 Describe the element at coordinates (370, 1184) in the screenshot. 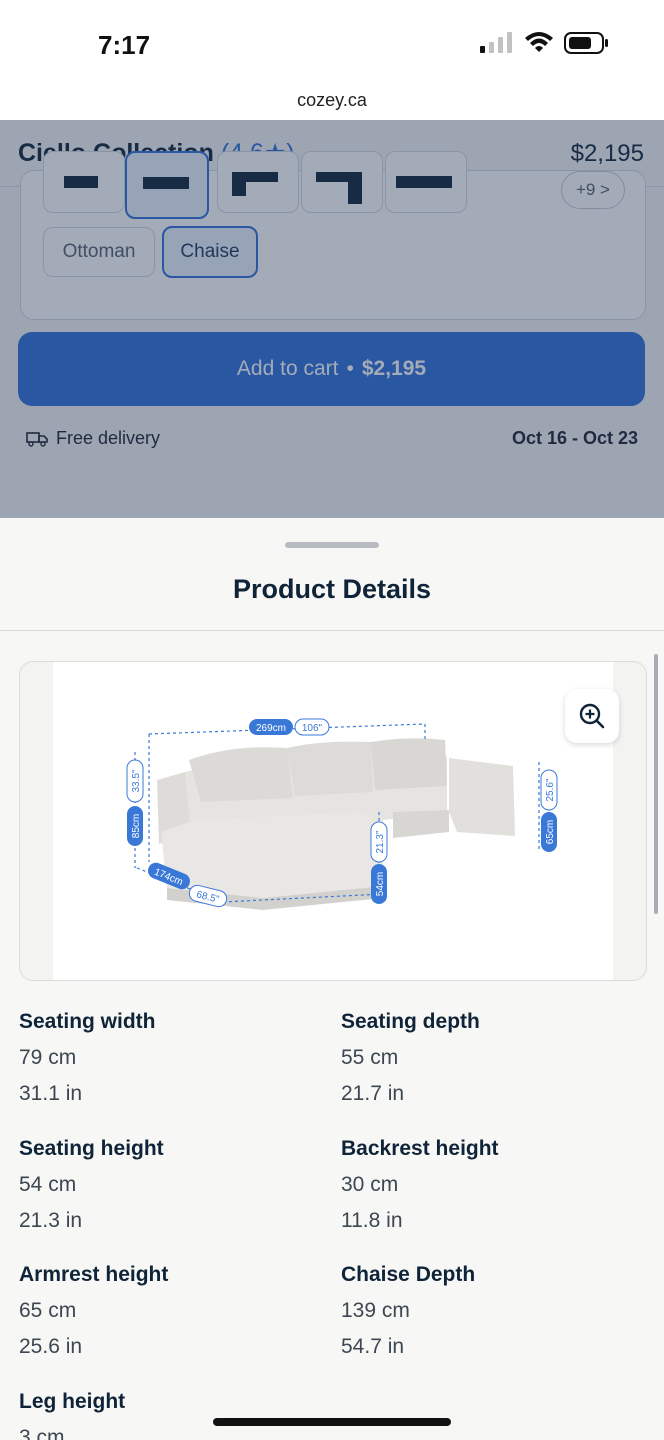

I see `spec-metric: 30 cm` at that location.